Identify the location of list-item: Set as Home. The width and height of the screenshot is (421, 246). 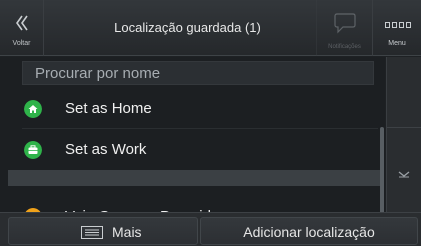
(200, 109).